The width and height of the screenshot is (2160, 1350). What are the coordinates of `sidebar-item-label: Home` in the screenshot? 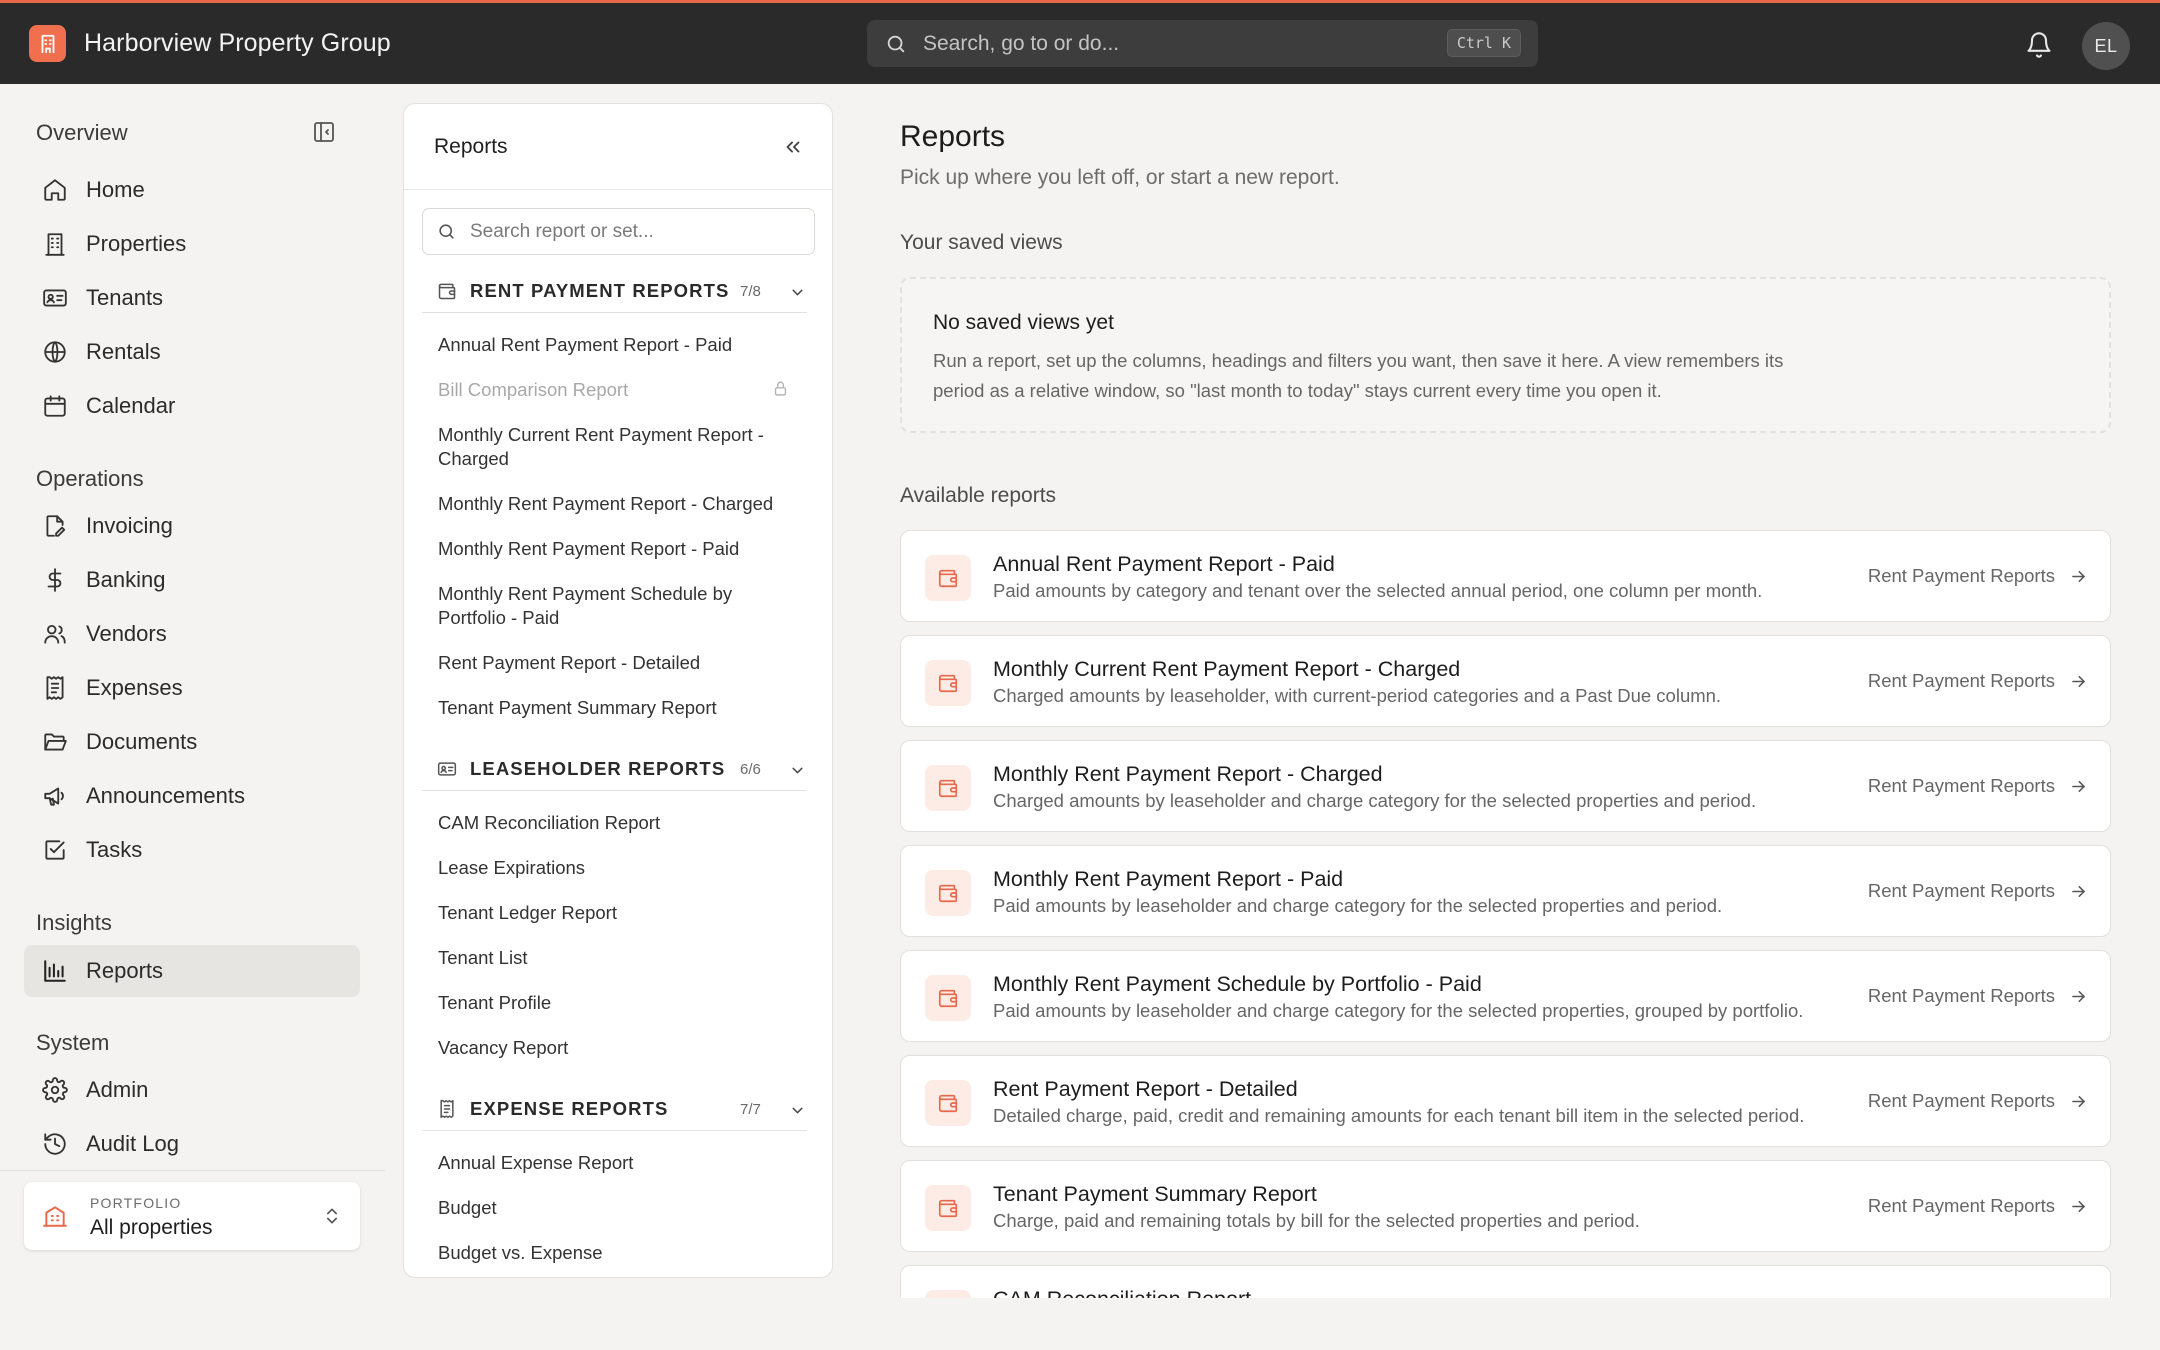 It's located at (115, 189).